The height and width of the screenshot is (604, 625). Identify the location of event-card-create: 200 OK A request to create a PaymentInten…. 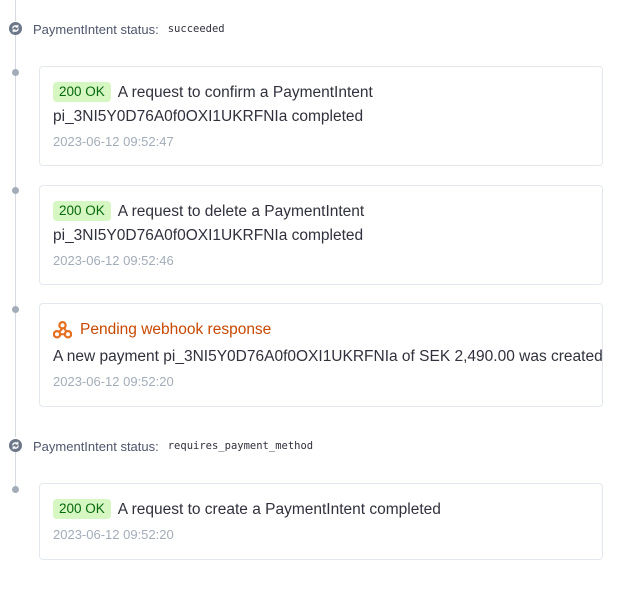
(321, 521).